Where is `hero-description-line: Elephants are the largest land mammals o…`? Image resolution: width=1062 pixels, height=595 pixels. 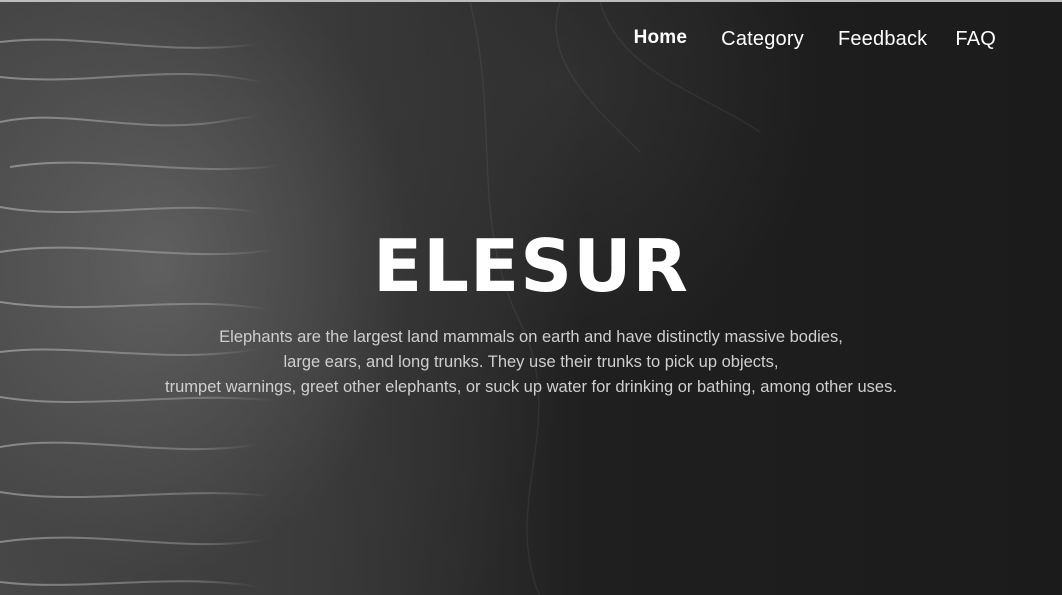
hero-description-line: Elephants are the largest land mammals o… is located at coordinates (531, 337).